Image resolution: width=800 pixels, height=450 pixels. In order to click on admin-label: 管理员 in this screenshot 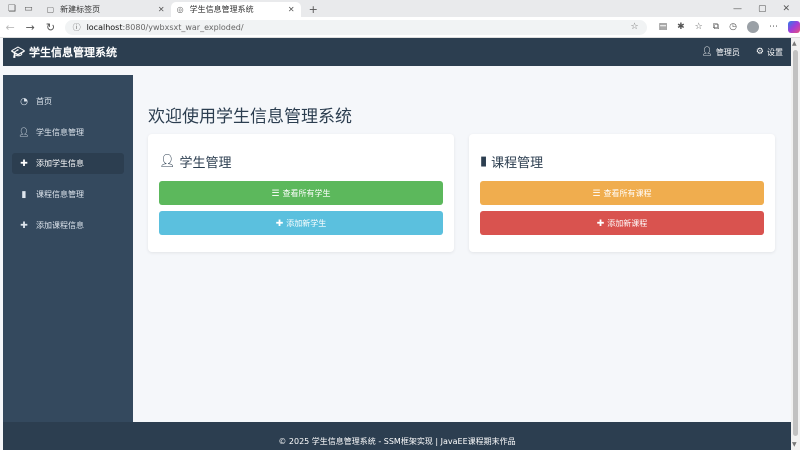, I will do `click(727, 52)`.